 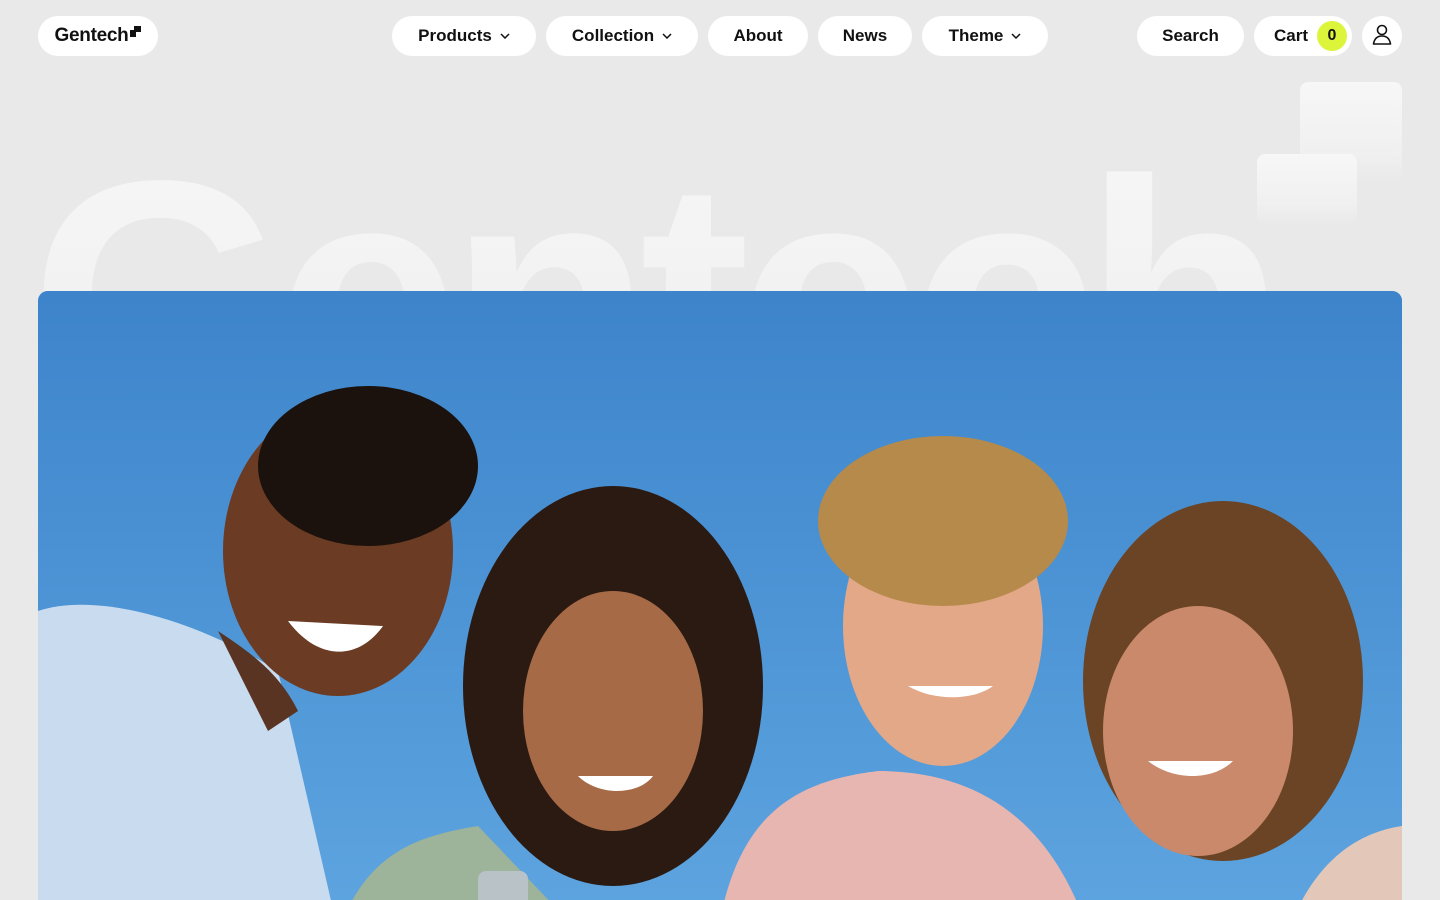 I want to click on search-button: Search, so click(x=1190, y=36).